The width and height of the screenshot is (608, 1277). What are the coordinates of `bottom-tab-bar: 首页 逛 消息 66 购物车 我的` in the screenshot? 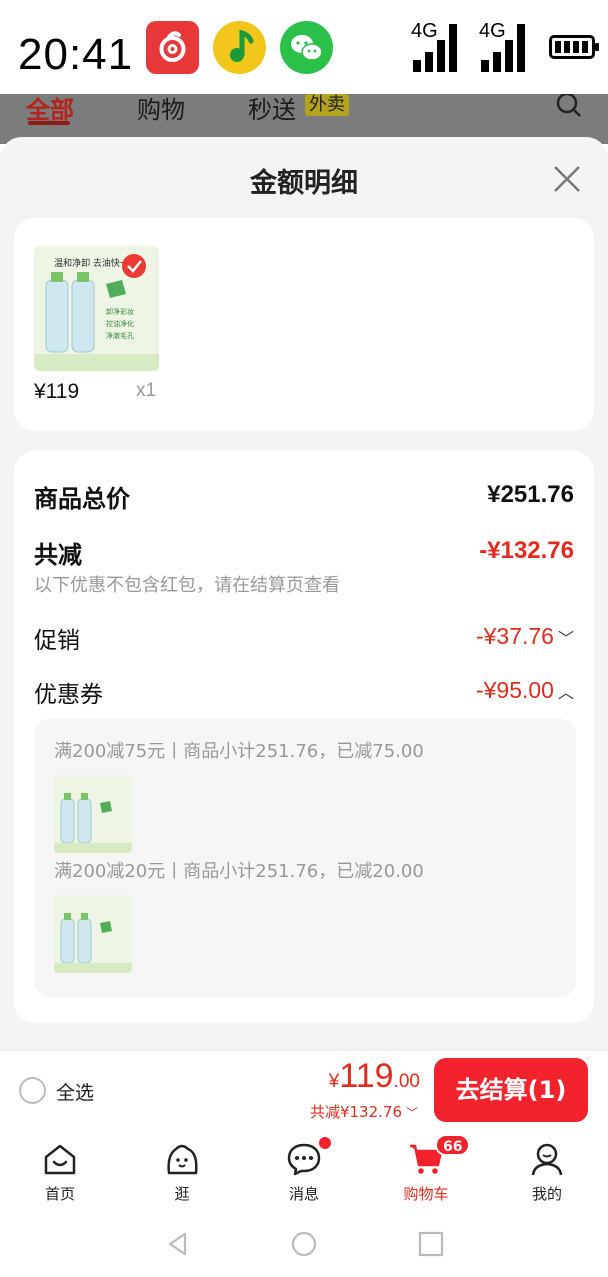 It's located at (304, 1171).